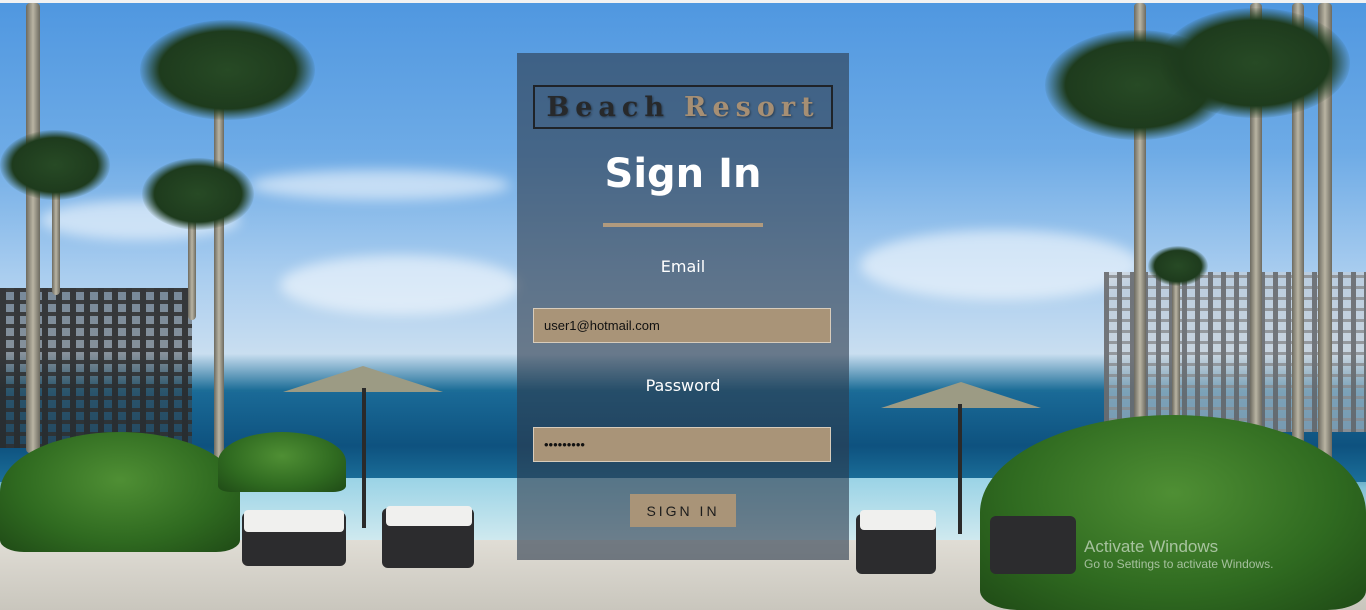 This screenshot has width=1366, height=610. What do you see at coordinates (683, 107) in the screenshot?
I see `brand-logo: Beach Resort` at bounding box center [683, 107].